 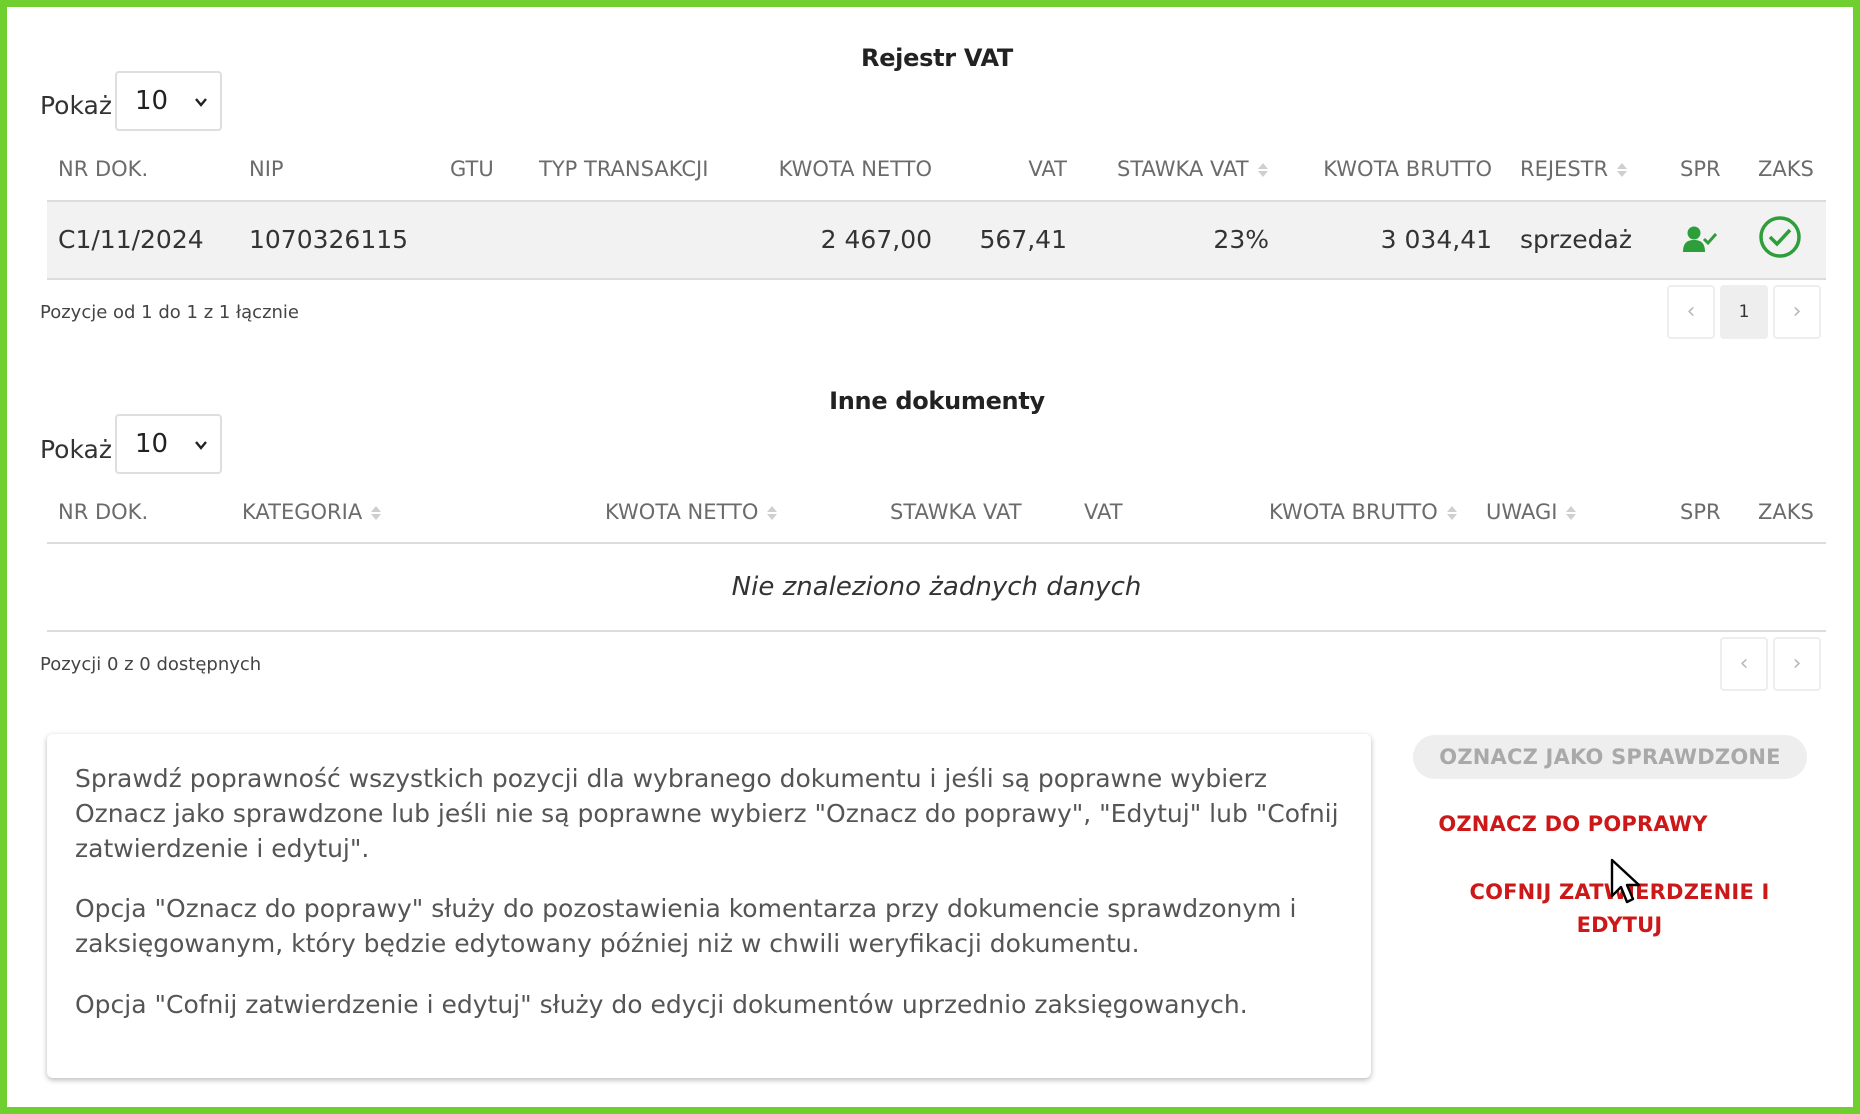 I want to click on other-table-info: Pozycji 0 z 0 dostępnych, so click(x=151, y=664).